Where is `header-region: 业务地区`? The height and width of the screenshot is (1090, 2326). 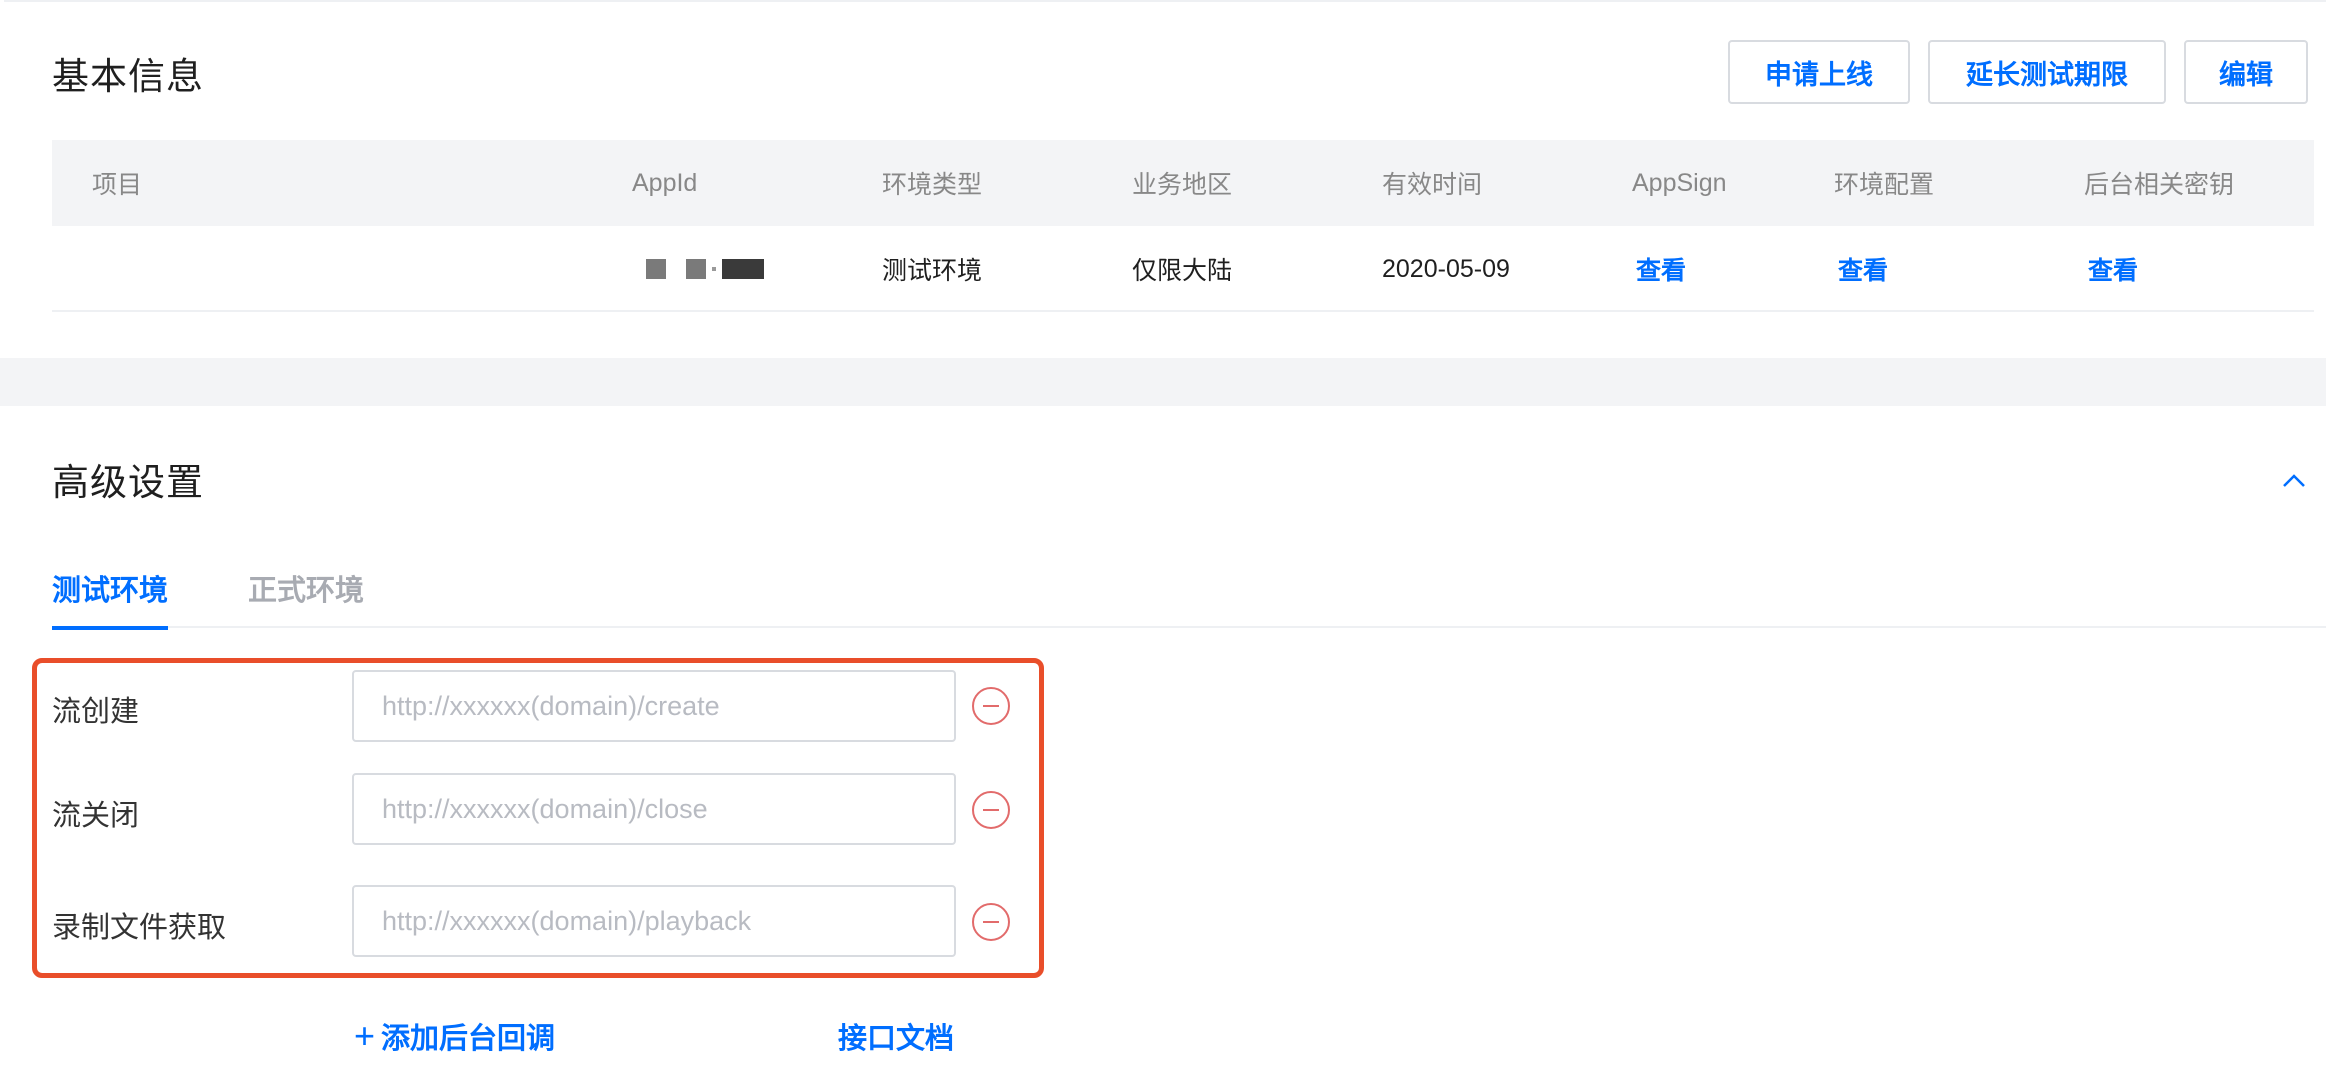 header-region: 业务地区 is located at coordinates (1182, 185).